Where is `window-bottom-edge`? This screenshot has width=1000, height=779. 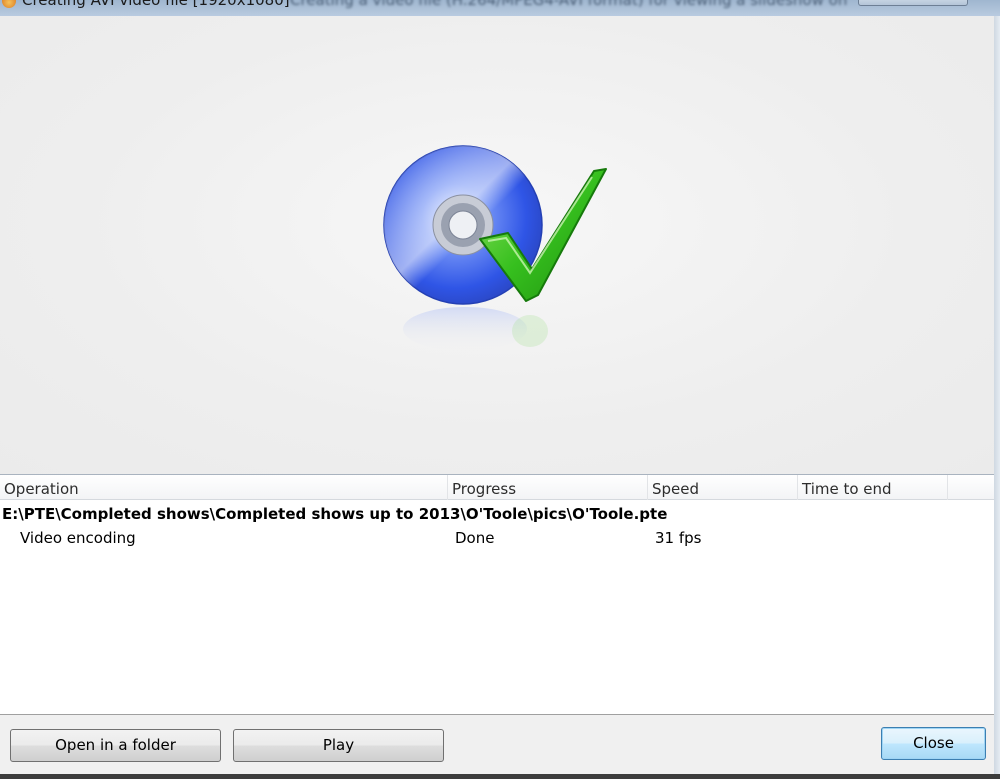 window-bottom-edge is located at coordinates (500, 776).